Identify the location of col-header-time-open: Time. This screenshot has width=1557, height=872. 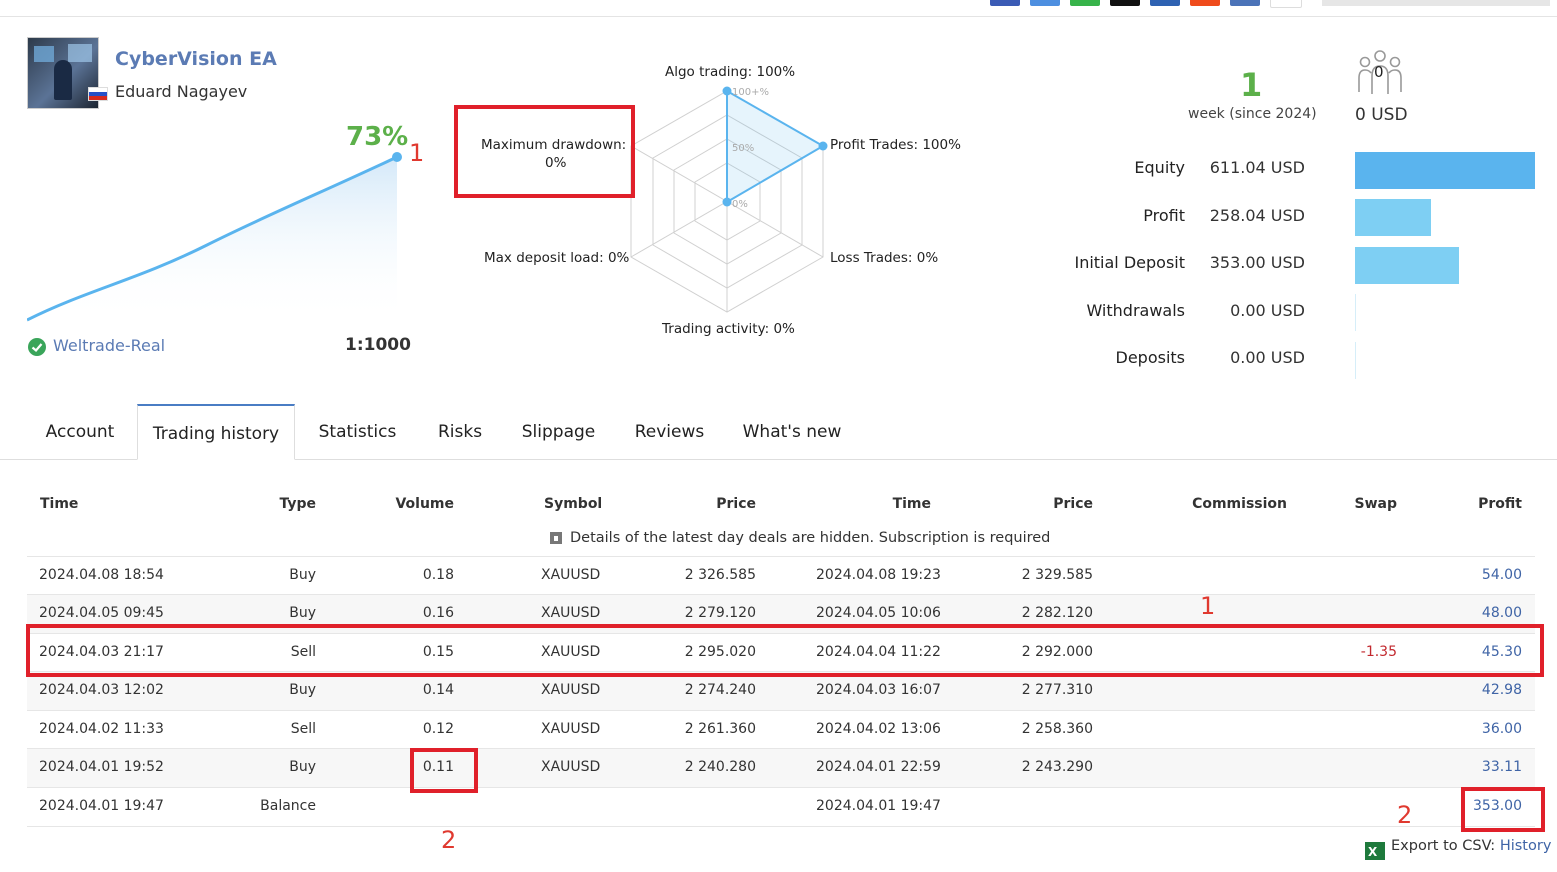
(59, 504).